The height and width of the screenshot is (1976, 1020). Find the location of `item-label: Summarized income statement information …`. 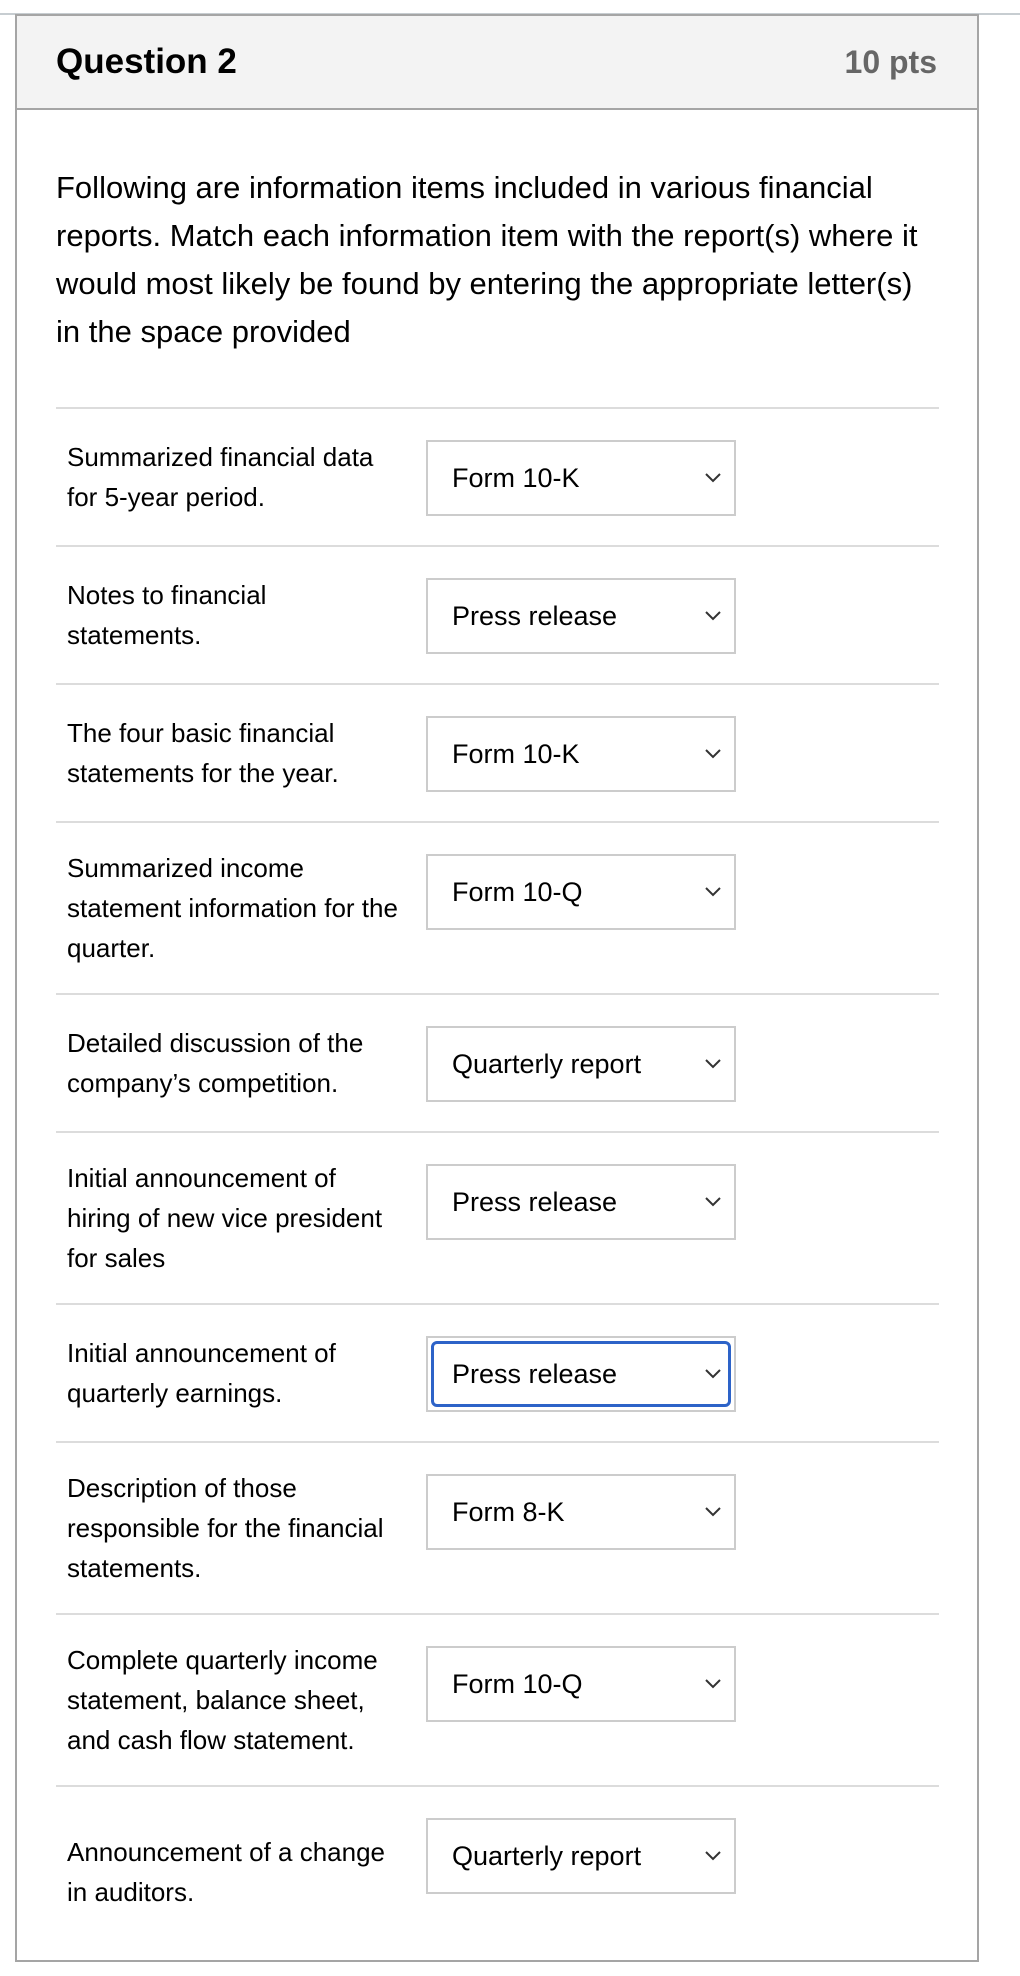

item-label: Summarized income statement information … is located at coordinates (232, 908).